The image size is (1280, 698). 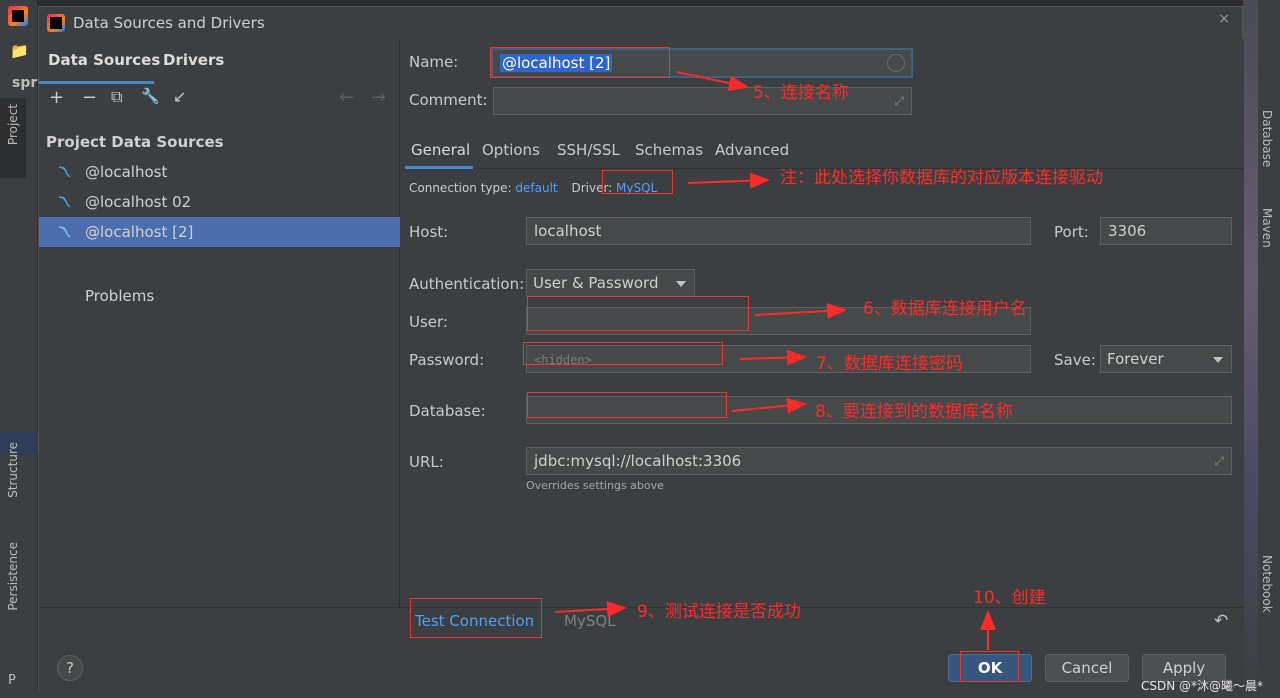 I want to click on tool-tab-maven: Maven, so click(x=1267, y=228).